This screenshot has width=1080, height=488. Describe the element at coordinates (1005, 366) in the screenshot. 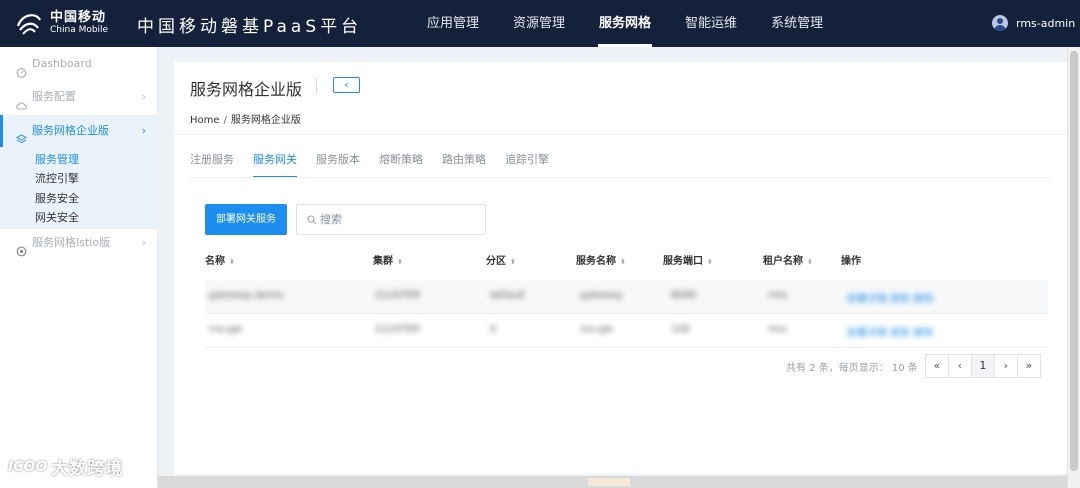

I see `page-next-button: ›` at that location.